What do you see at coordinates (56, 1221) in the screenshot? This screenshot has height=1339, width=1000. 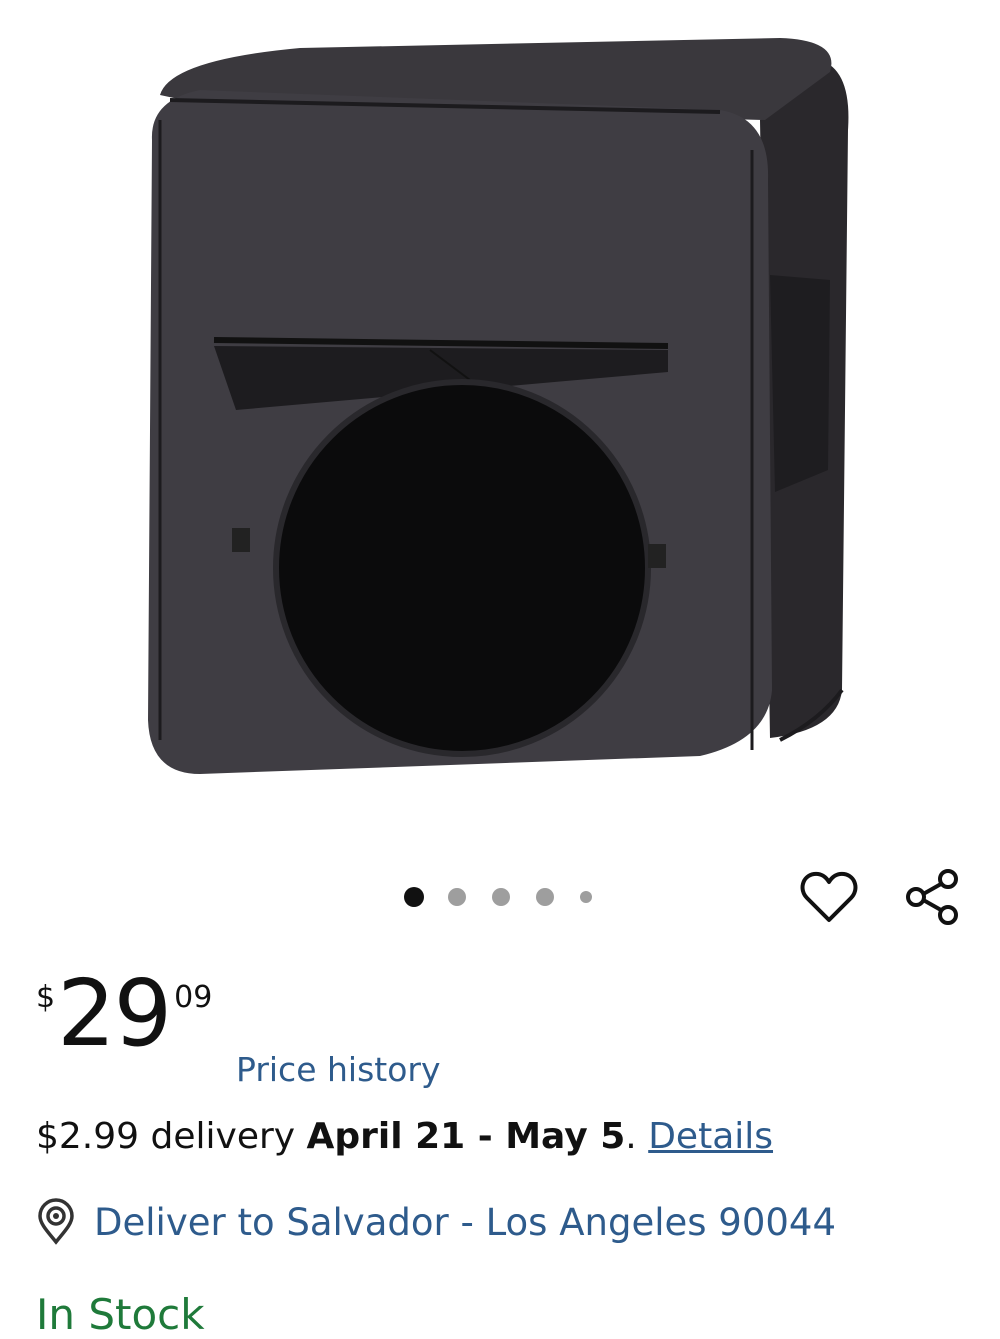 I see `location-pin-icon` at bounding box center [56, 1221].